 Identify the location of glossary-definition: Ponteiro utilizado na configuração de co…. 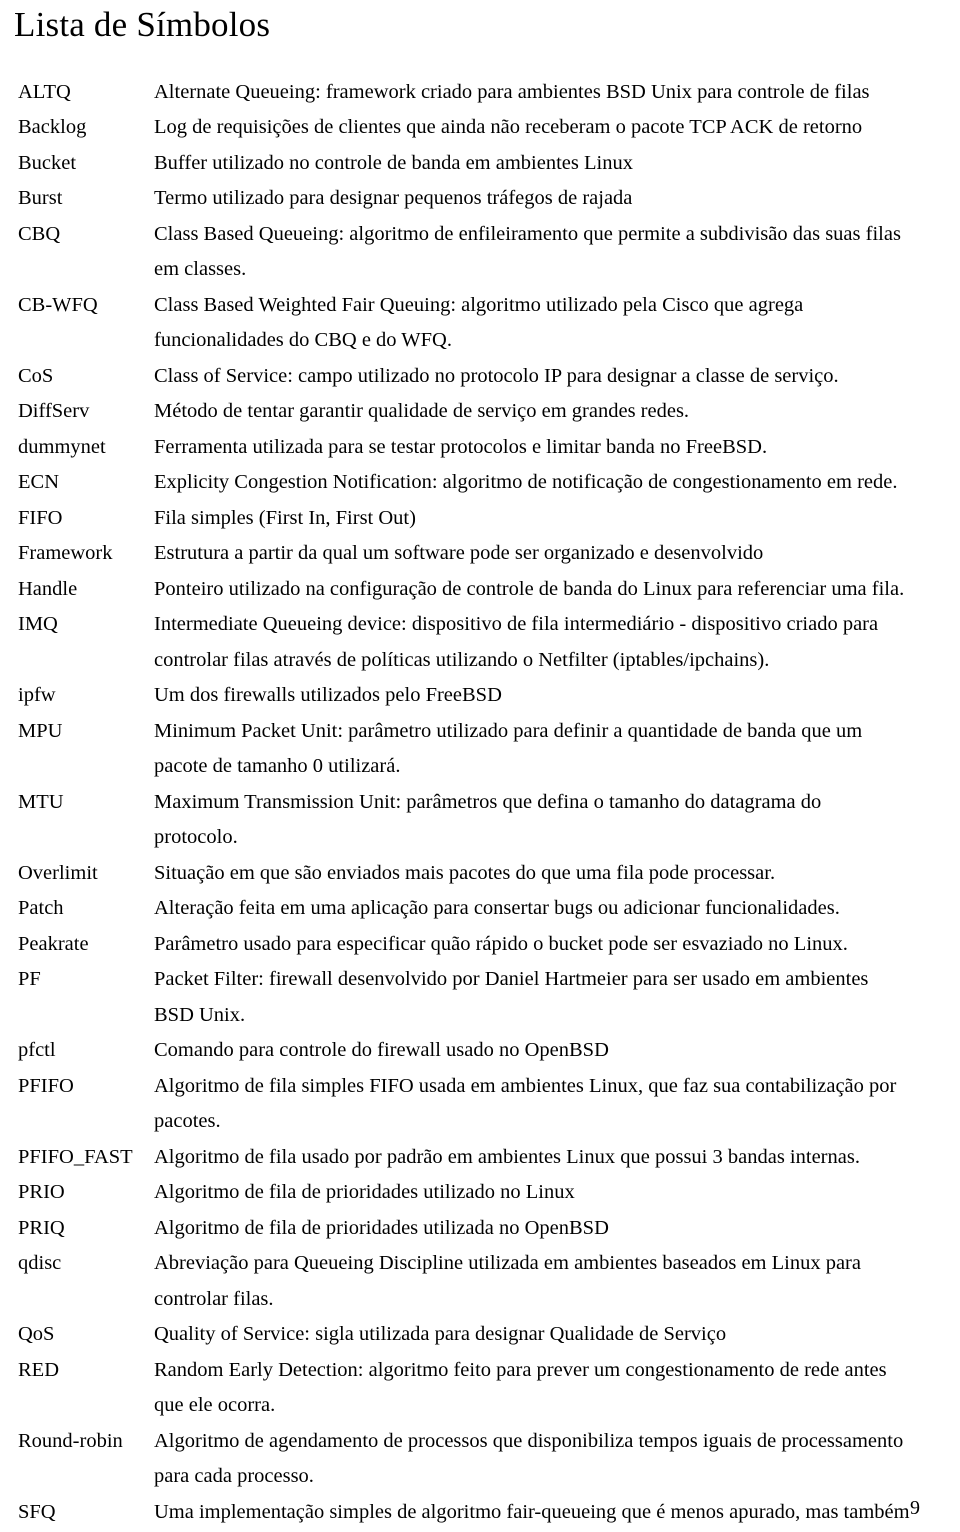
(529, 588).